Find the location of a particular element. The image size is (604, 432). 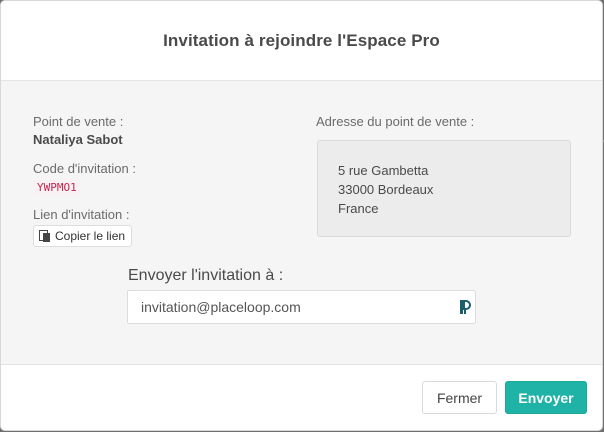

address-box: 5 rue Gambetta 33000 Bordeaux France is located at coordinates (444, 188).